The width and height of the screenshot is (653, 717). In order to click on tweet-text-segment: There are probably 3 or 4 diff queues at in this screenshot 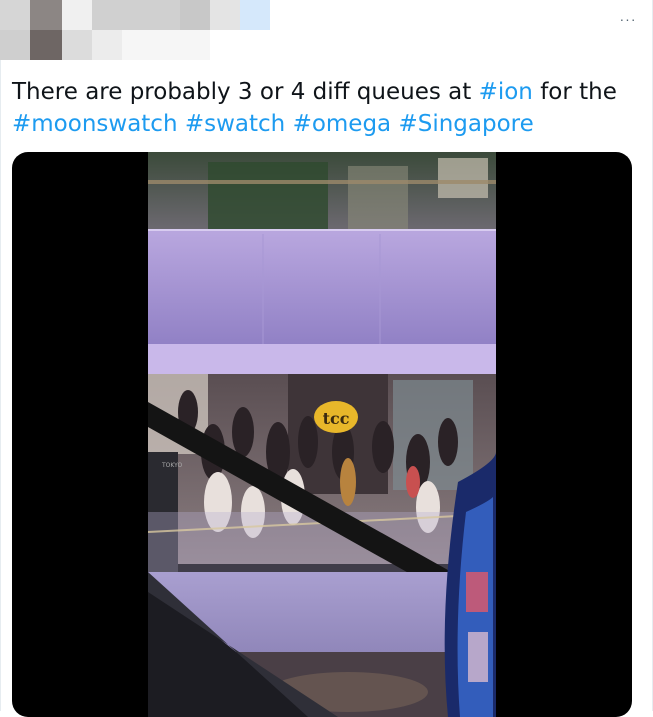, I will do `click(245, 92)`.